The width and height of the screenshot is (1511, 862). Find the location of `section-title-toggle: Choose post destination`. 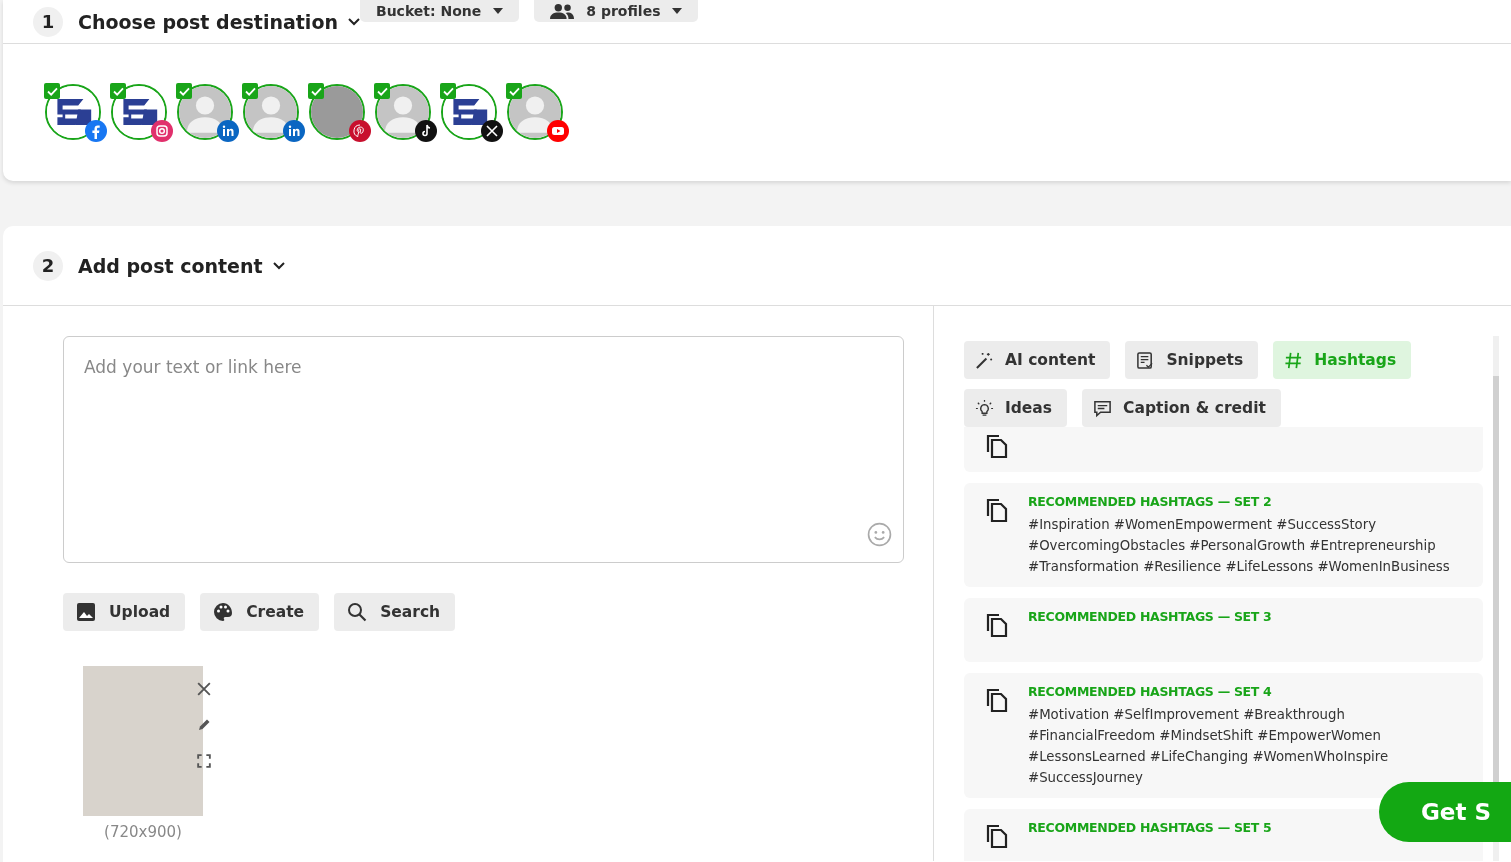

section-title-toggle: Choose post destination is located at coordinates (200, 21).